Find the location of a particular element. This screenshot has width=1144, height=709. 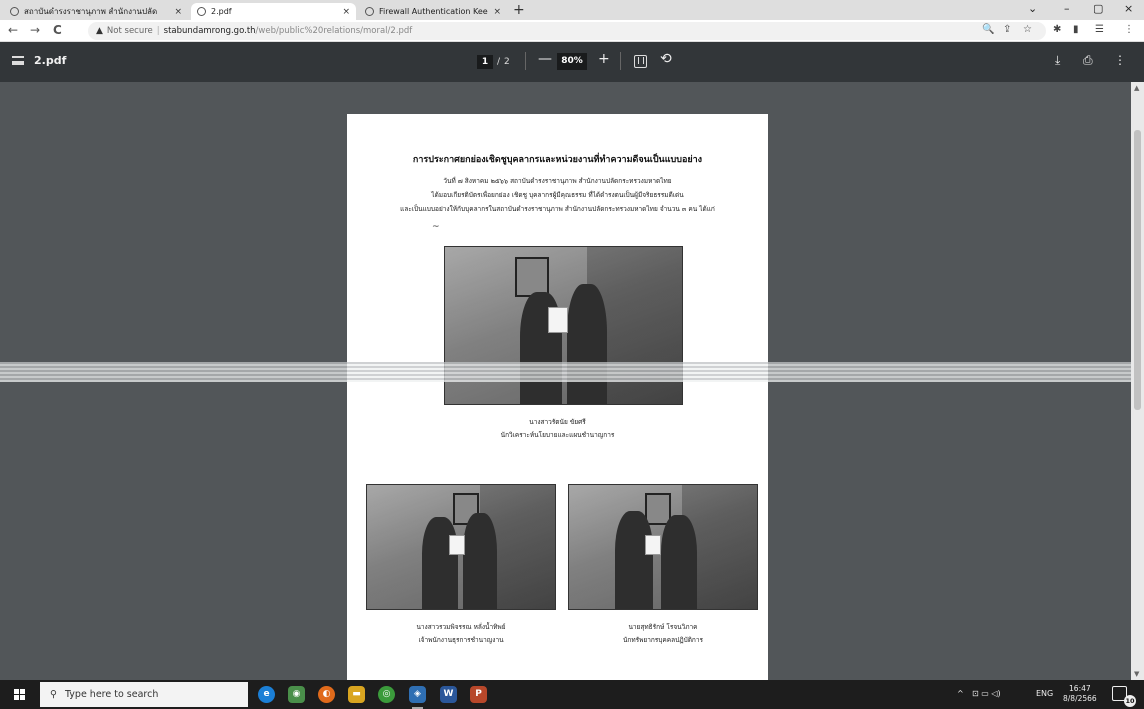

zoom-icon: 🔍 is located at coordinates (988, 29).